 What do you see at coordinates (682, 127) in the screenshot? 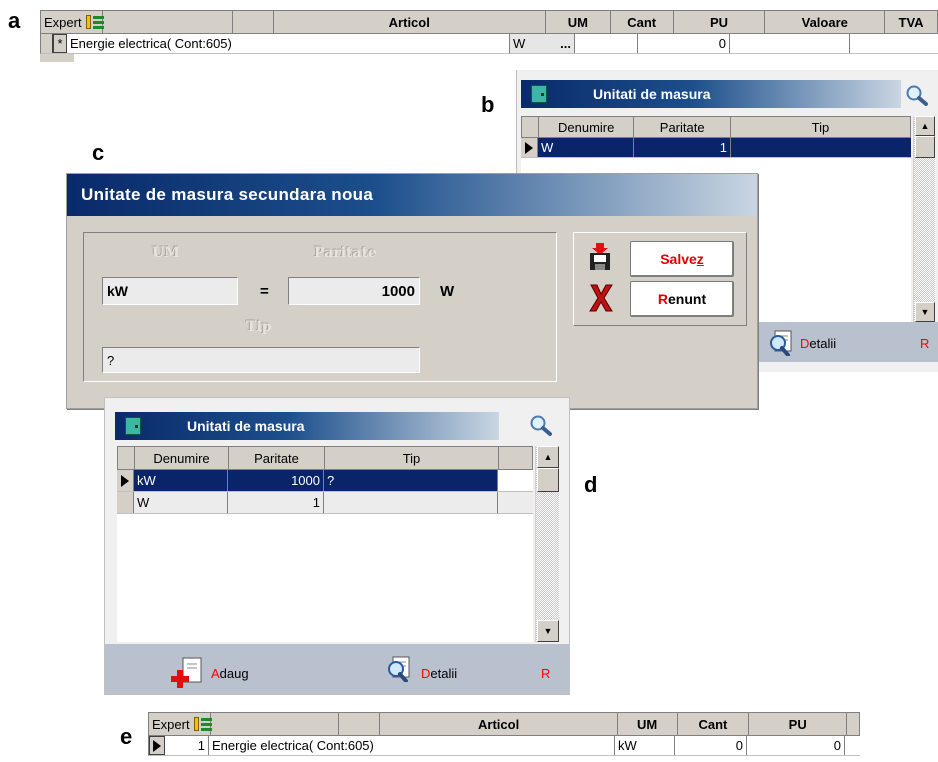
I see `grid-b-col-paritate: Paritate` at bounding box center [682, 127].